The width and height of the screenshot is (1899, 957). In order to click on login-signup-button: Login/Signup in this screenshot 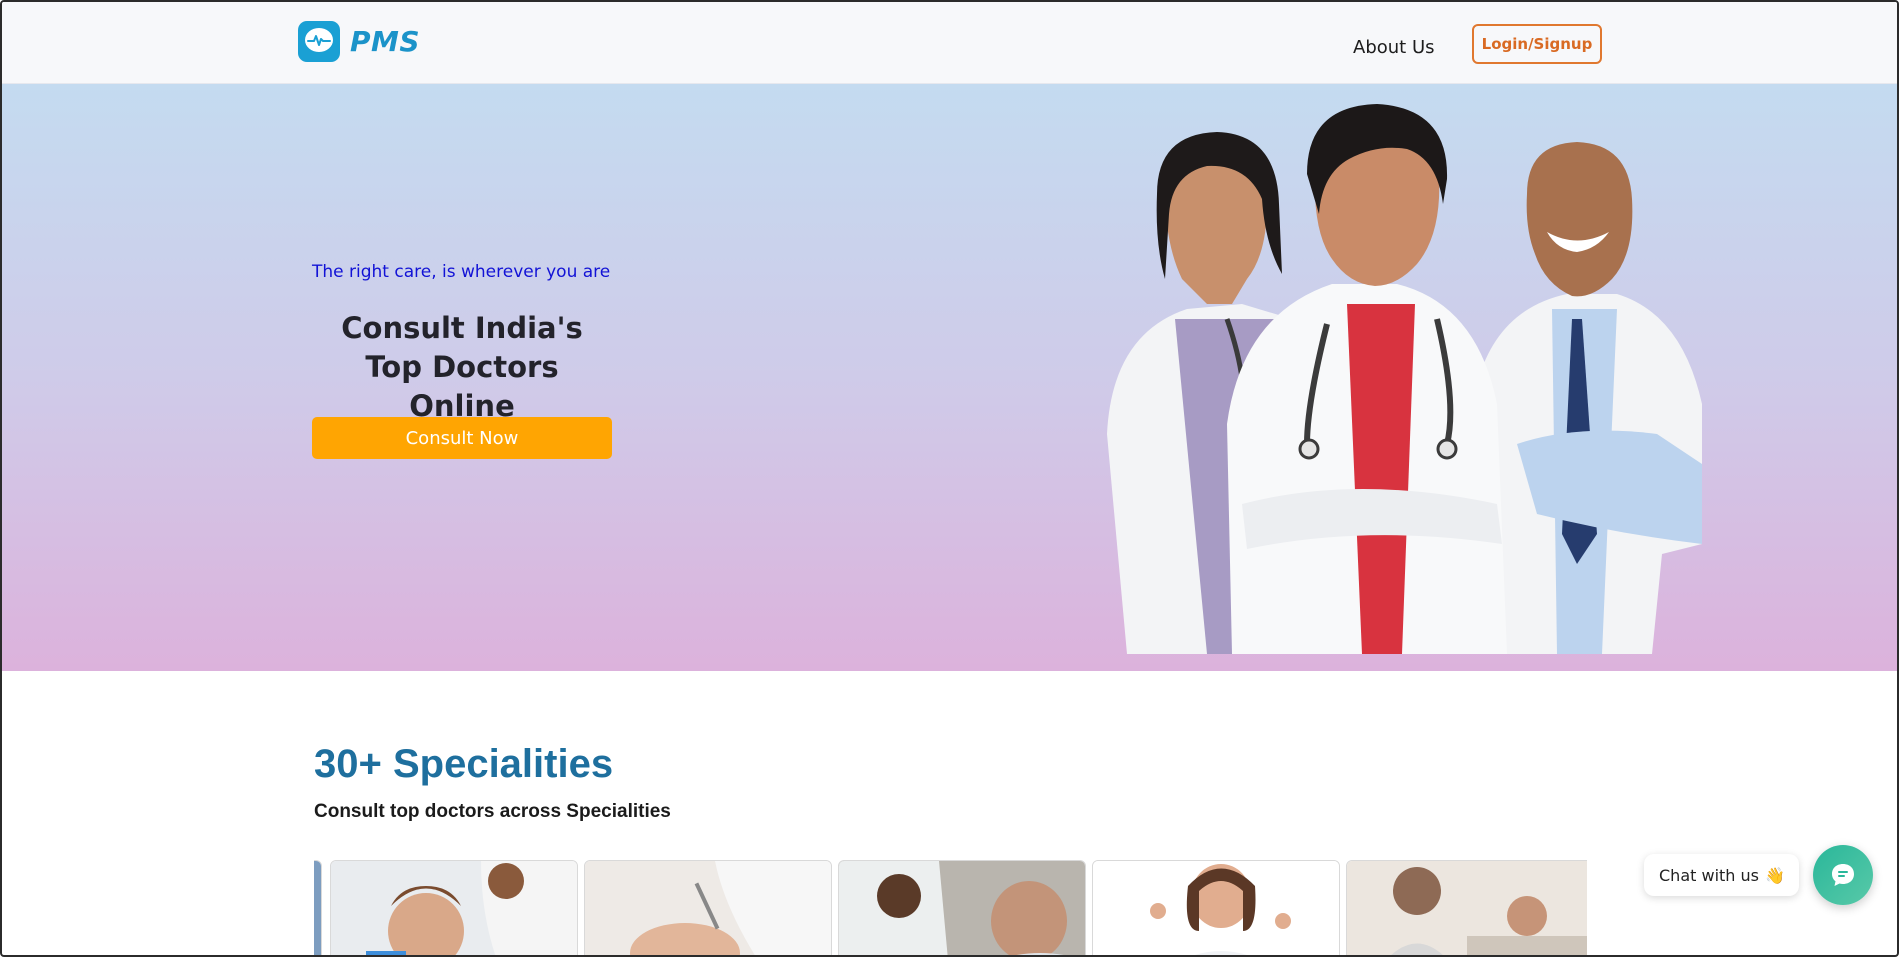, I will do `click(1537, 44)`.